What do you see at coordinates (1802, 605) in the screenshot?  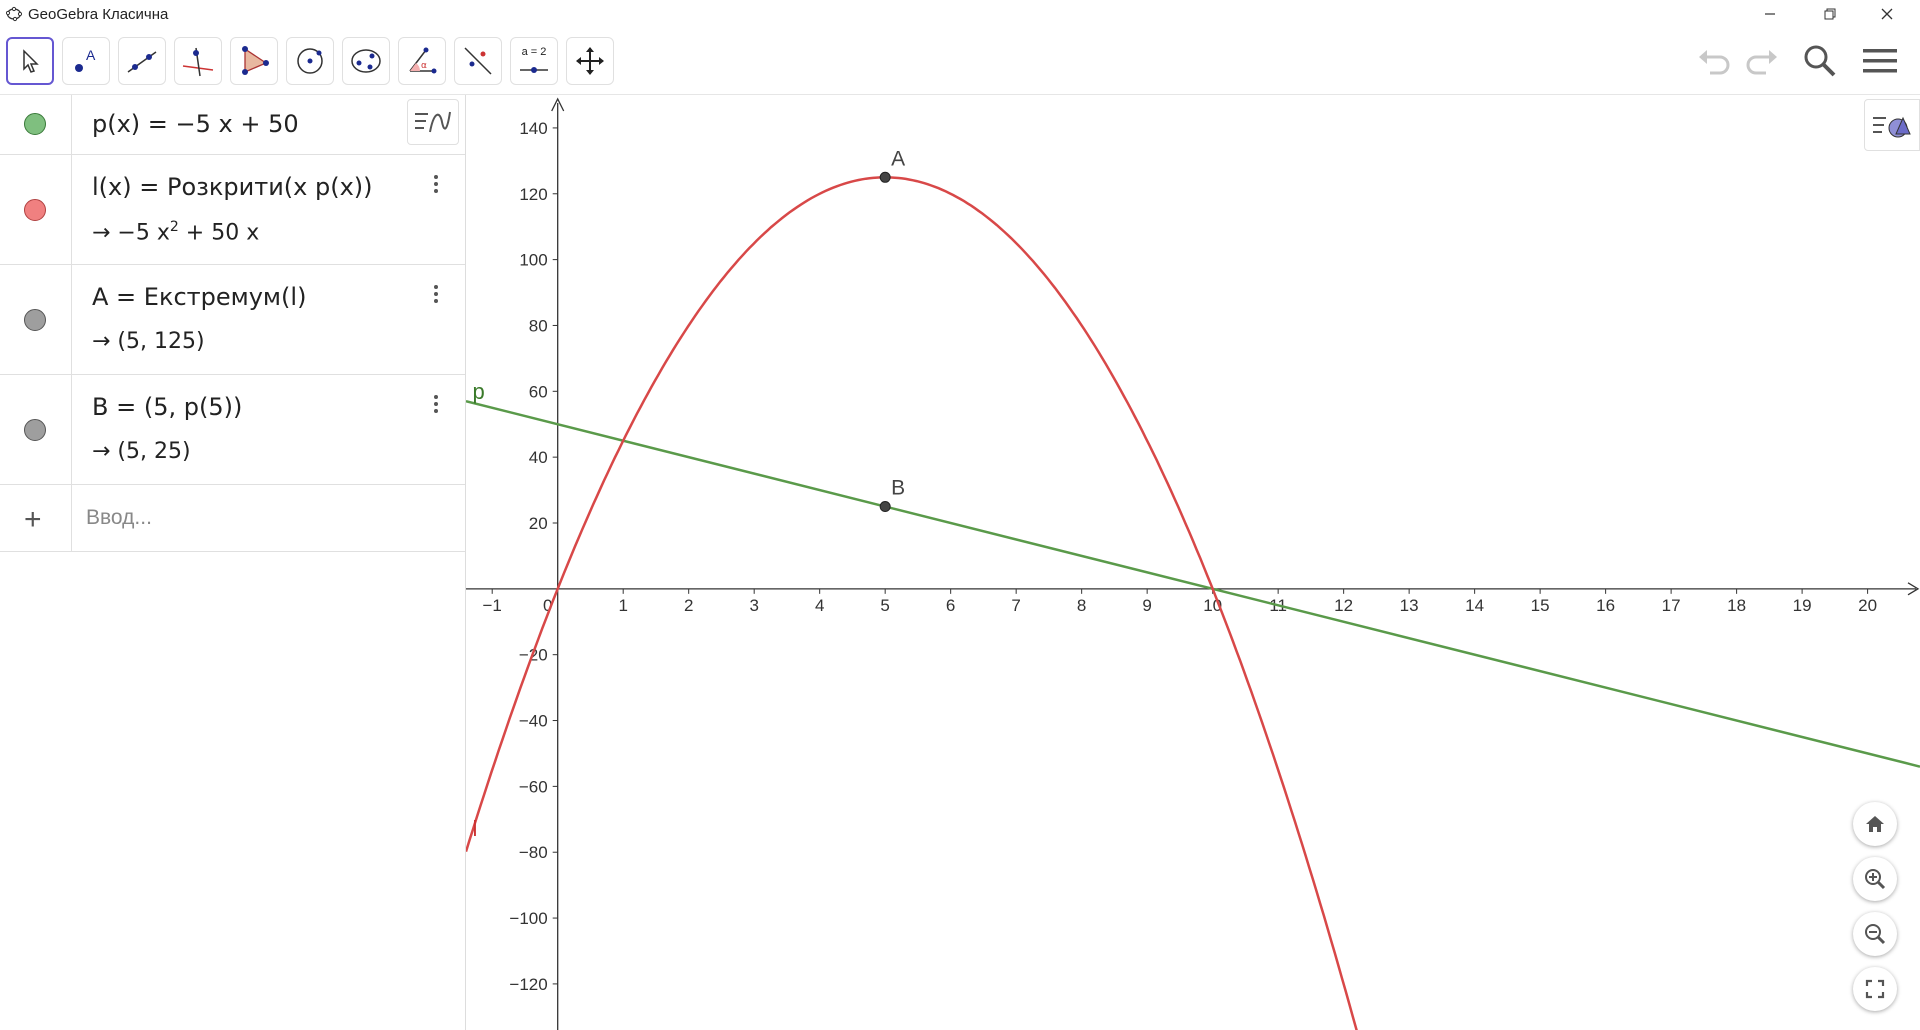 I see `x-tick-label: 19` at bounding box center [1802, 605].